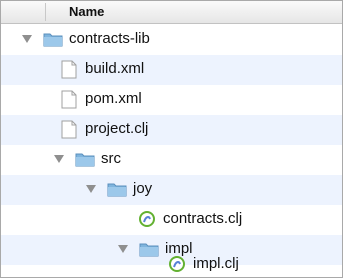 The height and width of the screenshot is (278, 343). Describe the element at coordinates (216, 263) in the screenshot. I see `tree-item-label: impl.clj` at that location.